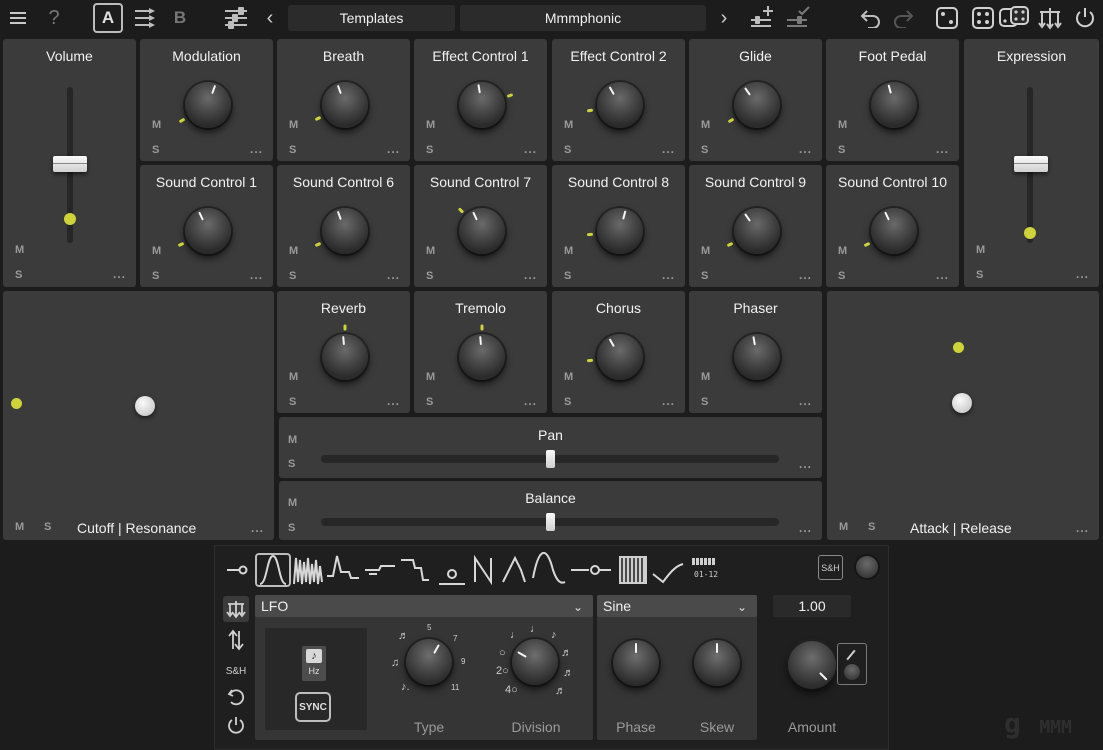  What do you see at coordinates (677, 606) in the screenshot?
I see `waveform-dropdown: Sine ⌄` at bounding box center [677, 606].